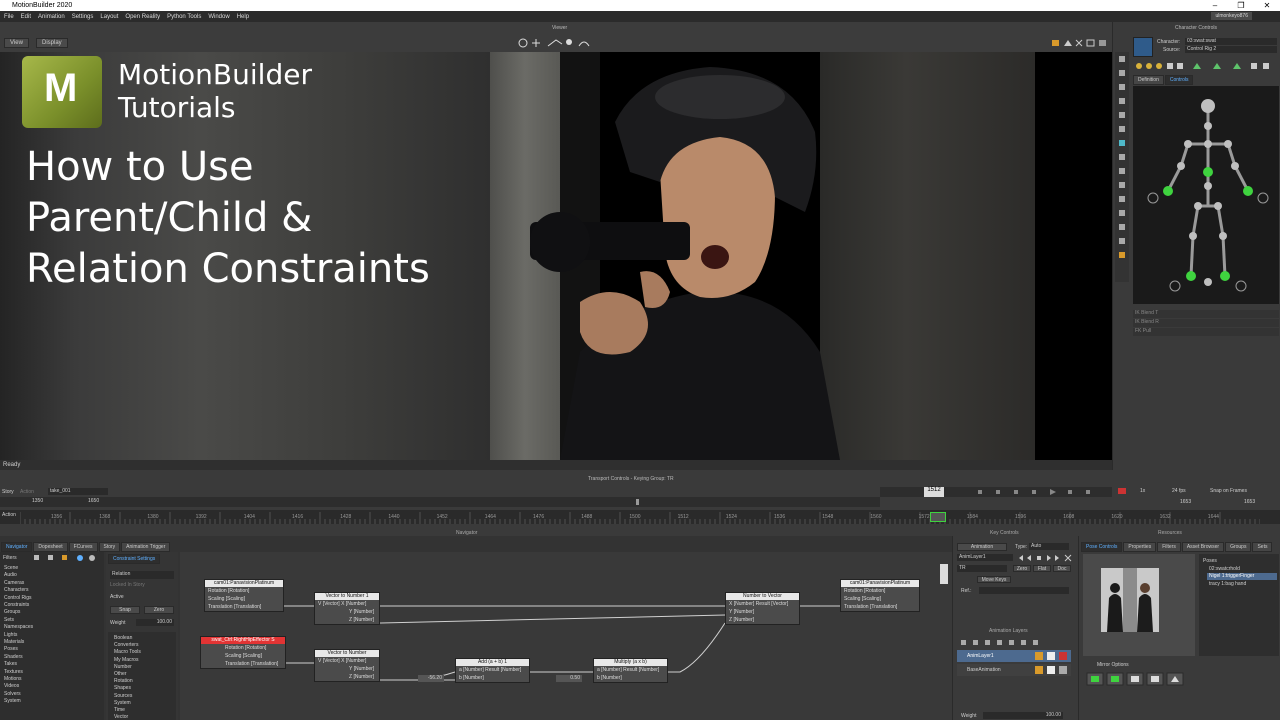  I want to click on menu-open-reality: Open Reality, so click(142, 17).